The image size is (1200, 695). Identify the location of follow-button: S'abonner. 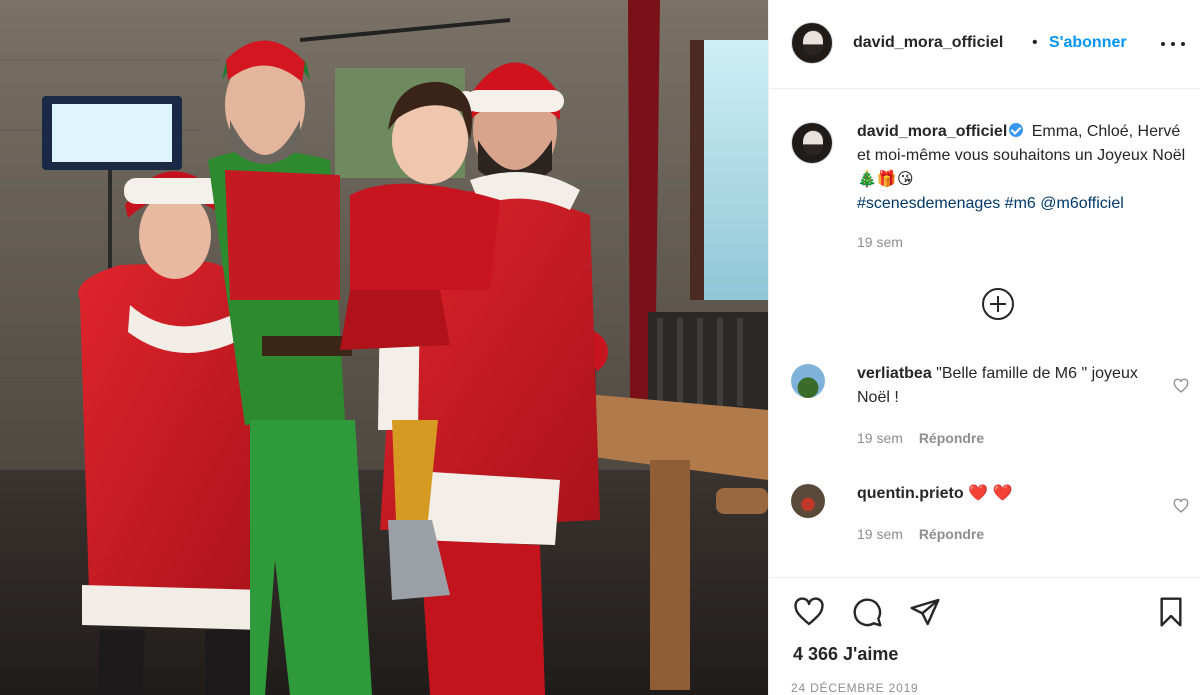
(1088, 43).